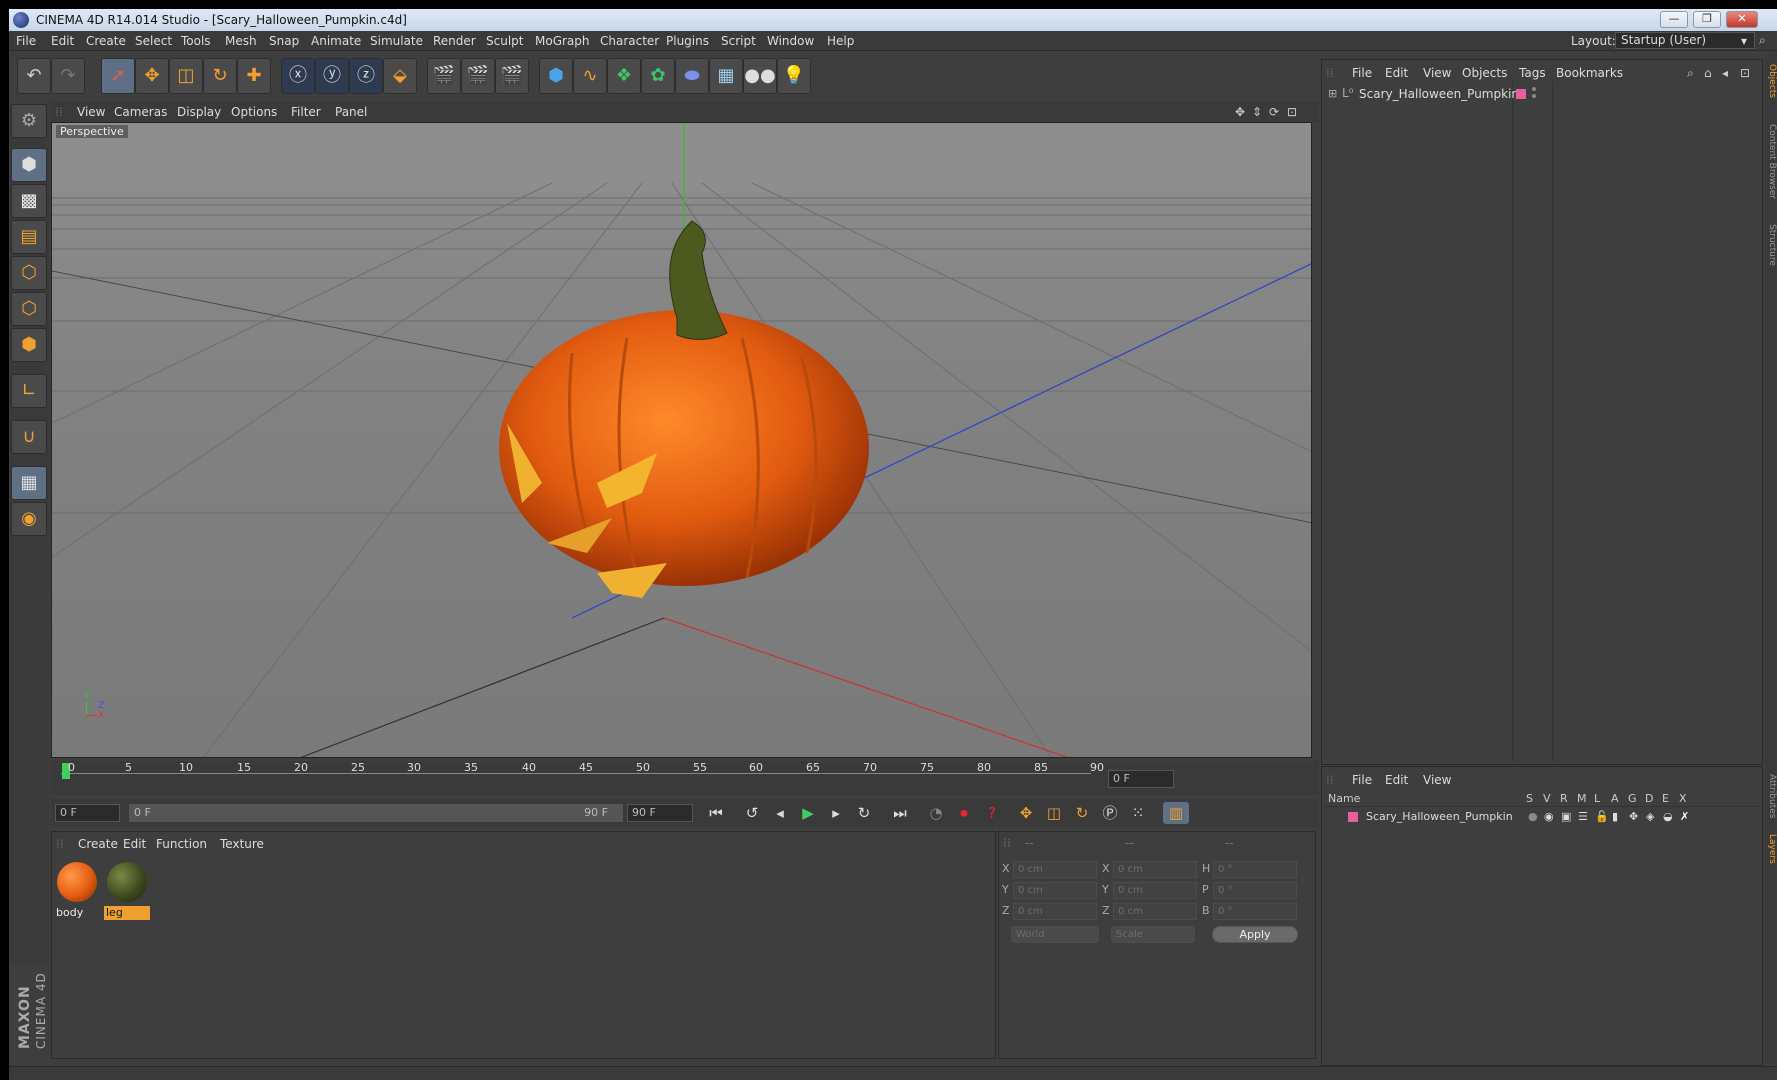 The width and height of the screenshot is (1777, 1080). I want to click on snap-button: ∪, so click(29, 437).